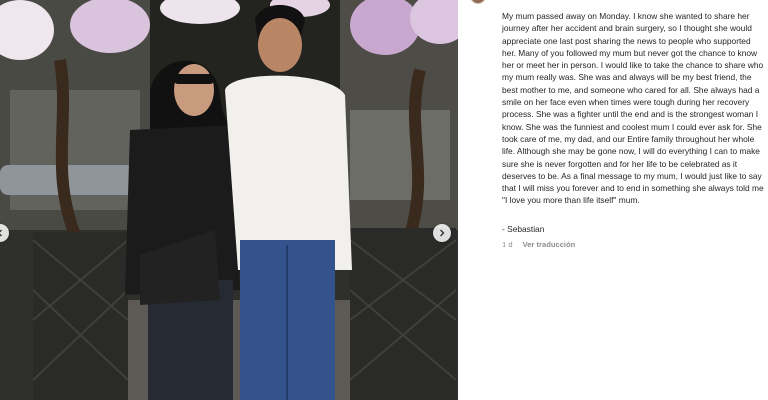  I want to click on next-photo-button, so click(442, 233).